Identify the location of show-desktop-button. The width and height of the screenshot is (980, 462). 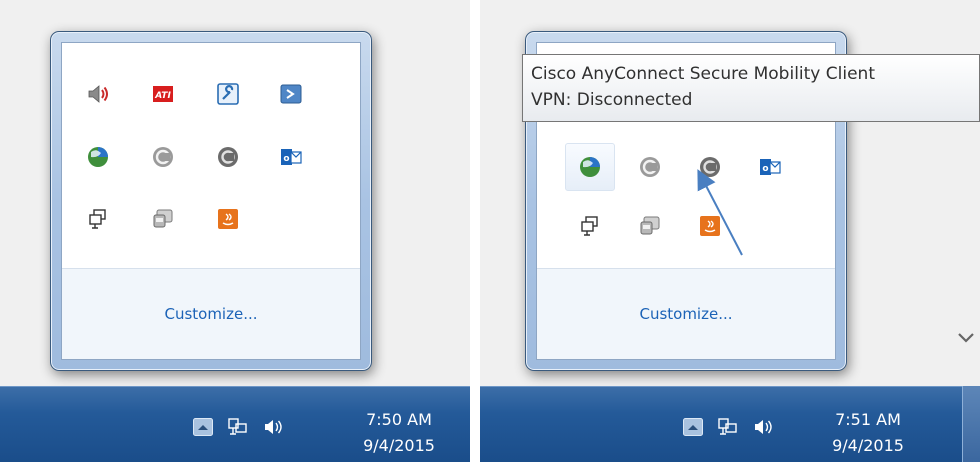
(971, 424).